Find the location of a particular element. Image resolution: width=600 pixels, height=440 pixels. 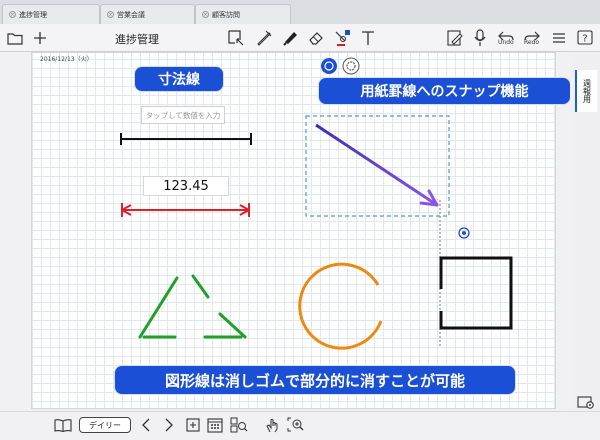

daily-view-button: デイリー is located at coordinates (105, 425).